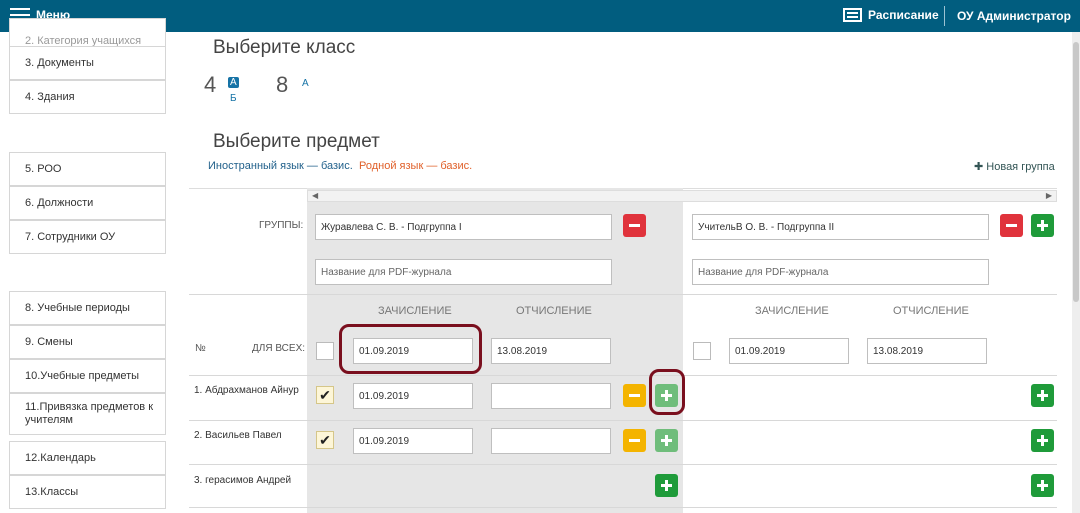  Describe the element at coordinates (554, 311) in the screenshot. I see `expel-header-1: ОТЧИСЛЕНИЕ` at that location.